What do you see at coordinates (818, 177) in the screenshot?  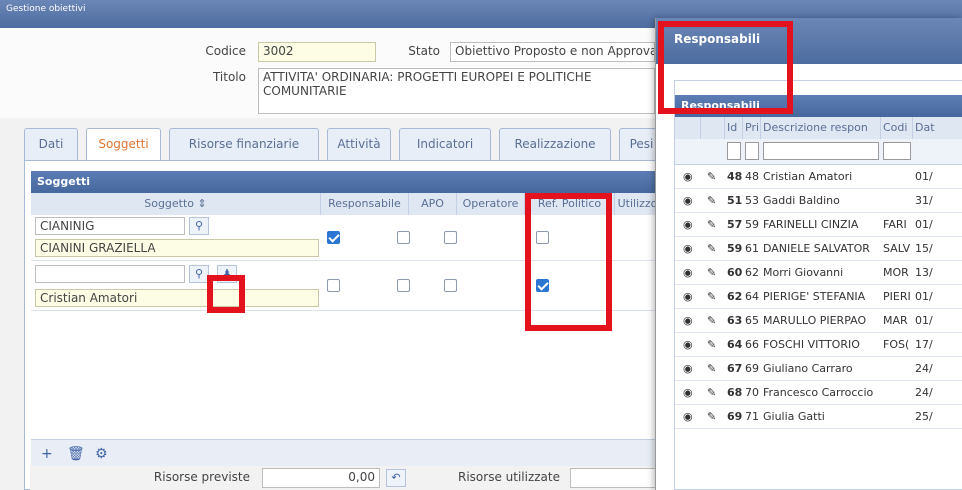 I see `list-item: ◉ ✎ 48 48 Cristian Amatori 01/` at bounding box center [818, 177].